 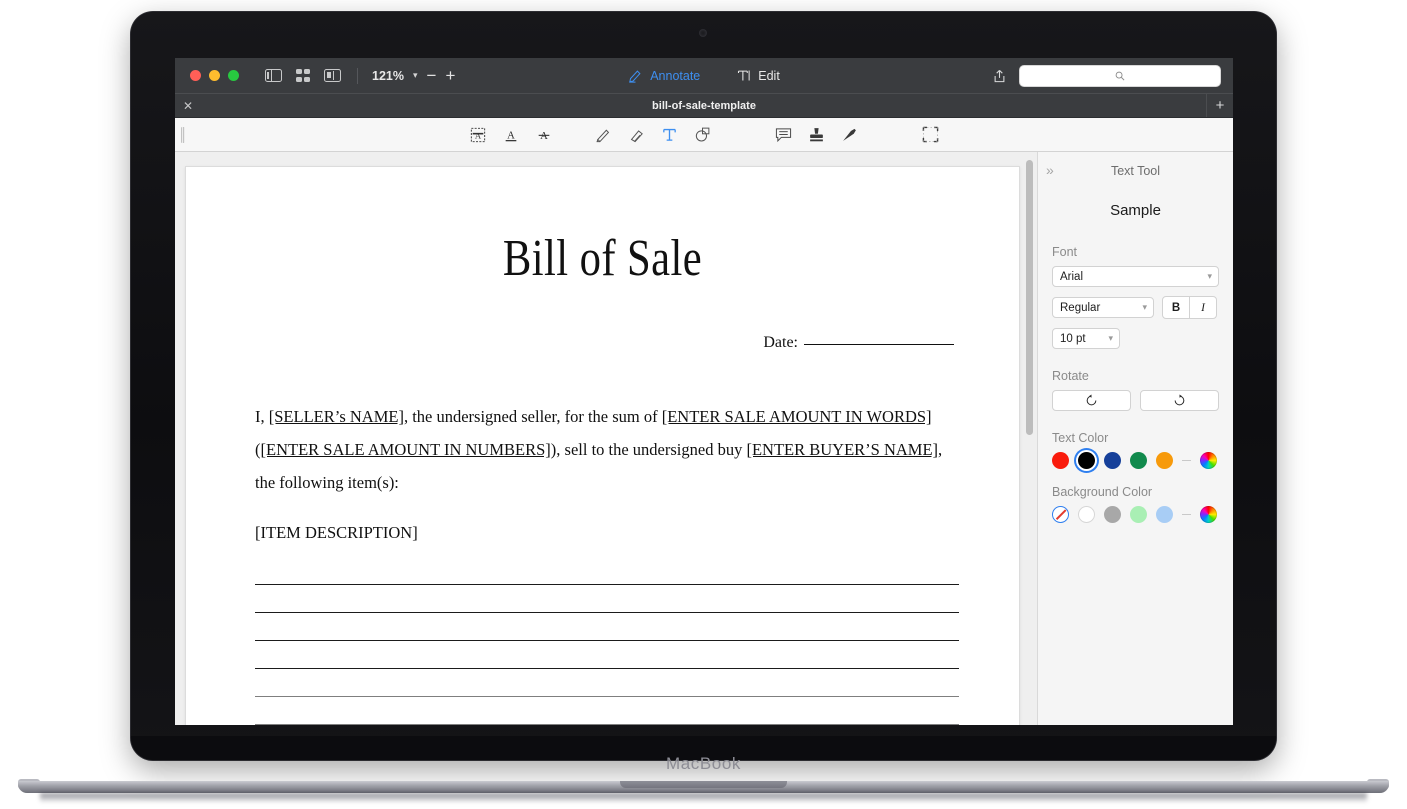 What do you see at coordinates (432, 75) in the screenshot?
I see `zoom-out-button: −` at bounding box center [432, 75].